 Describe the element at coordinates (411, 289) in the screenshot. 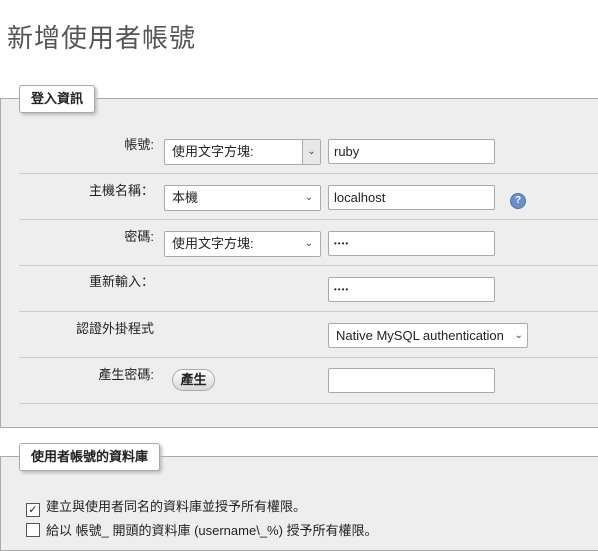

I see `retype-password-input: ••••` at that location.